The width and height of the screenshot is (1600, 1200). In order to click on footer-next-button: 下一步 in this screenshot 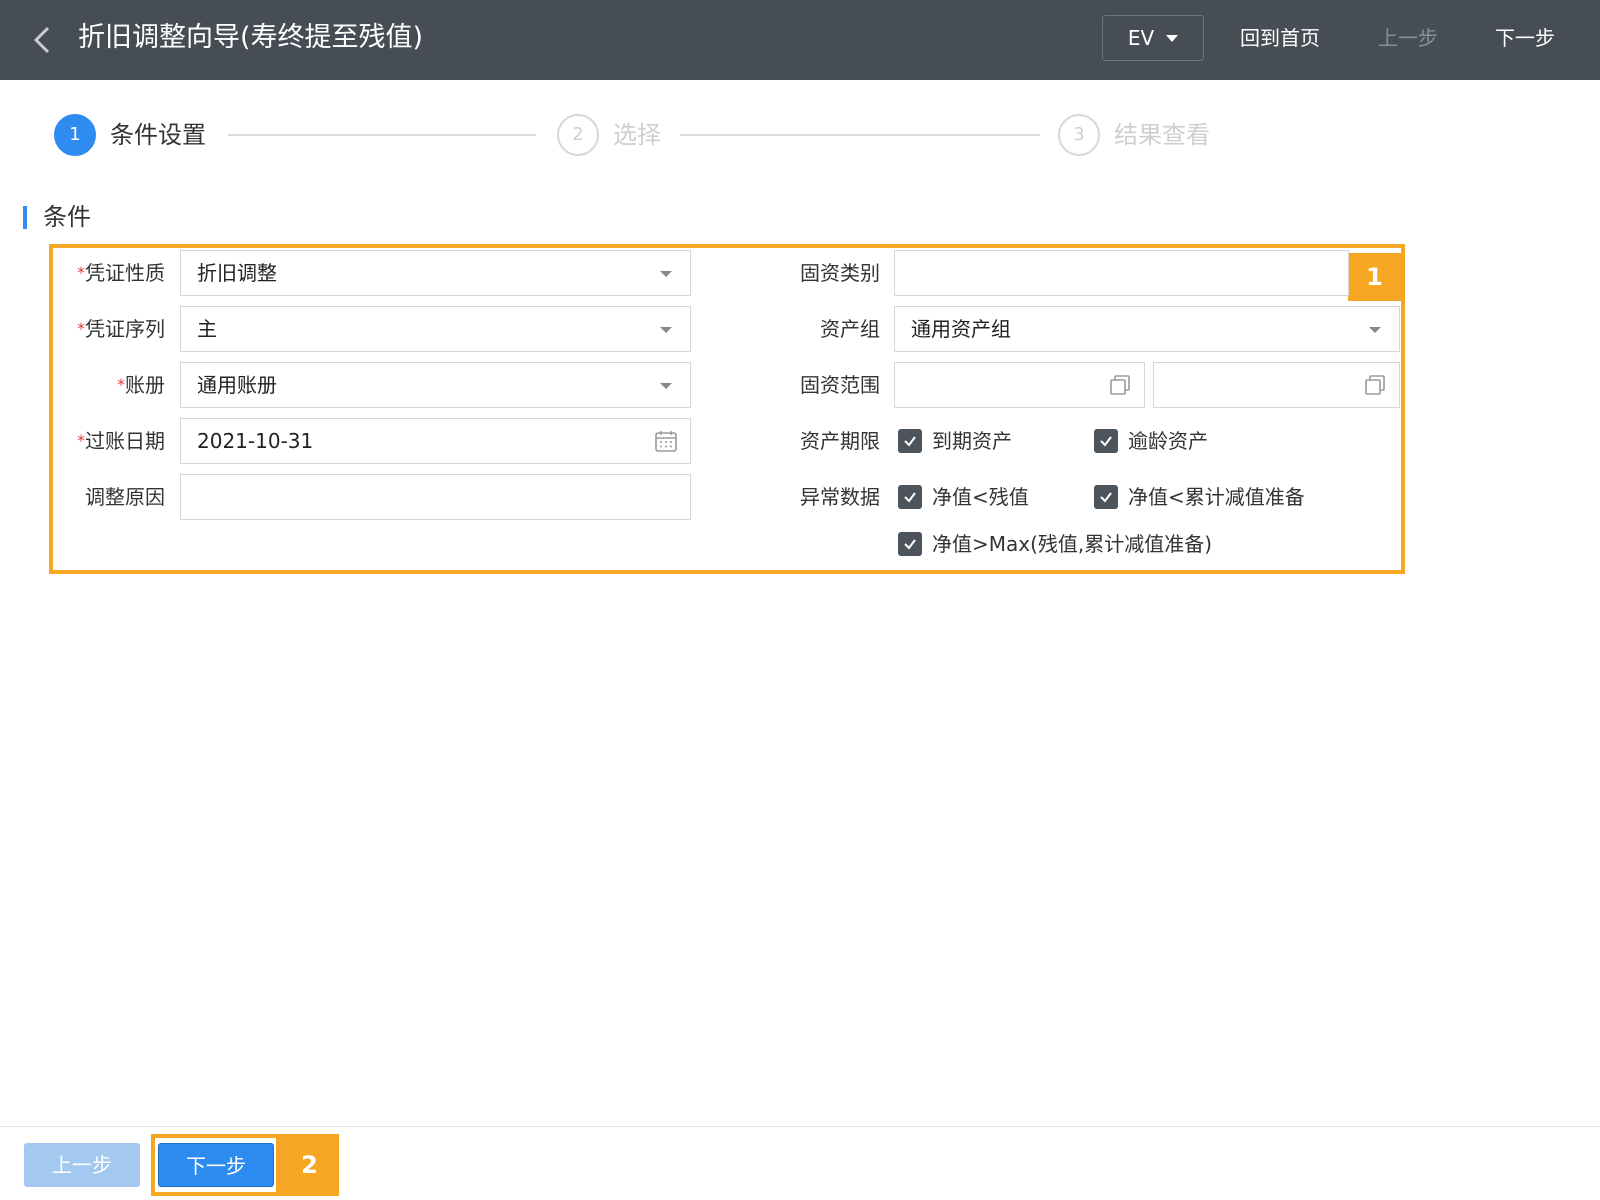, I will do `click(216, 1165)`.